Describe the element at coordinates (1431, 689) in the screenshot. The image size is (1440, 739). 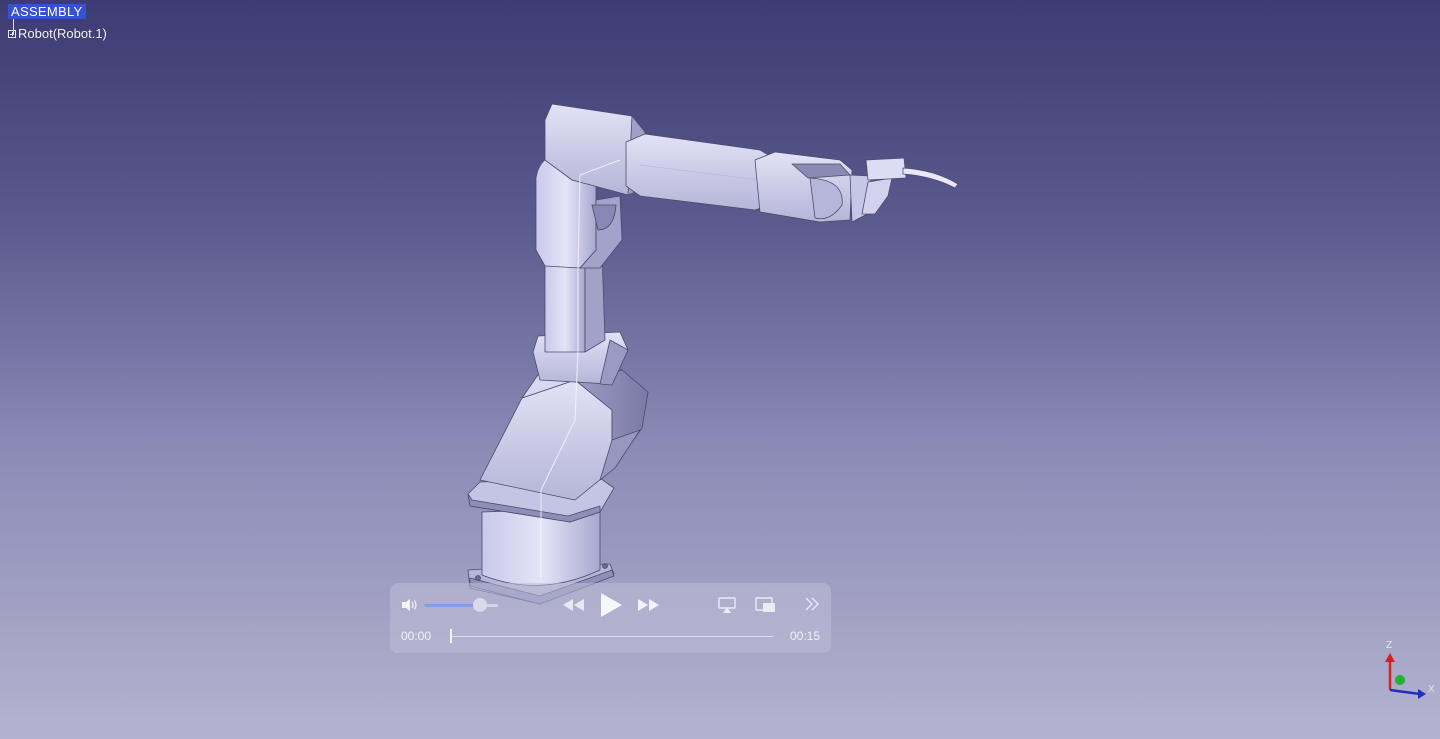
I see `axis-x-label: X` at that location.